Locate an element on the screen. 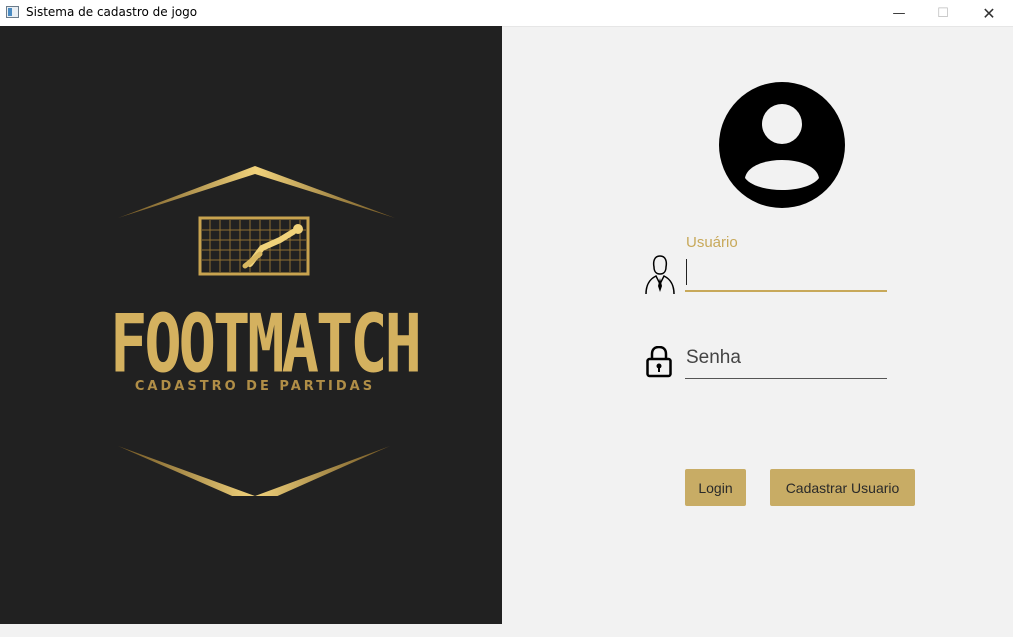  goalkeeper-net-icon is located at coordinates (254, 246).